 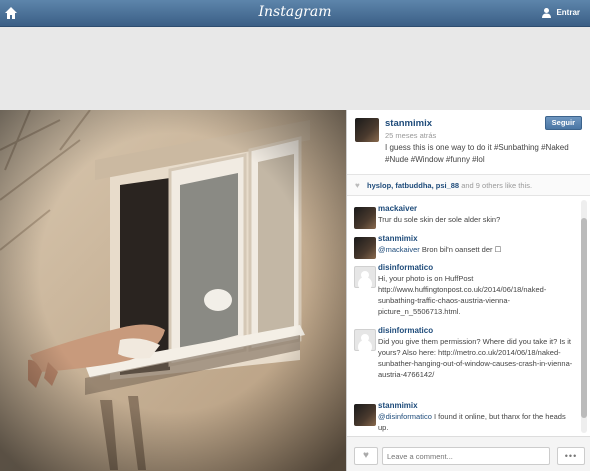 I want to click on comment-mention: @mackaiver, so click(x=399, y=249).